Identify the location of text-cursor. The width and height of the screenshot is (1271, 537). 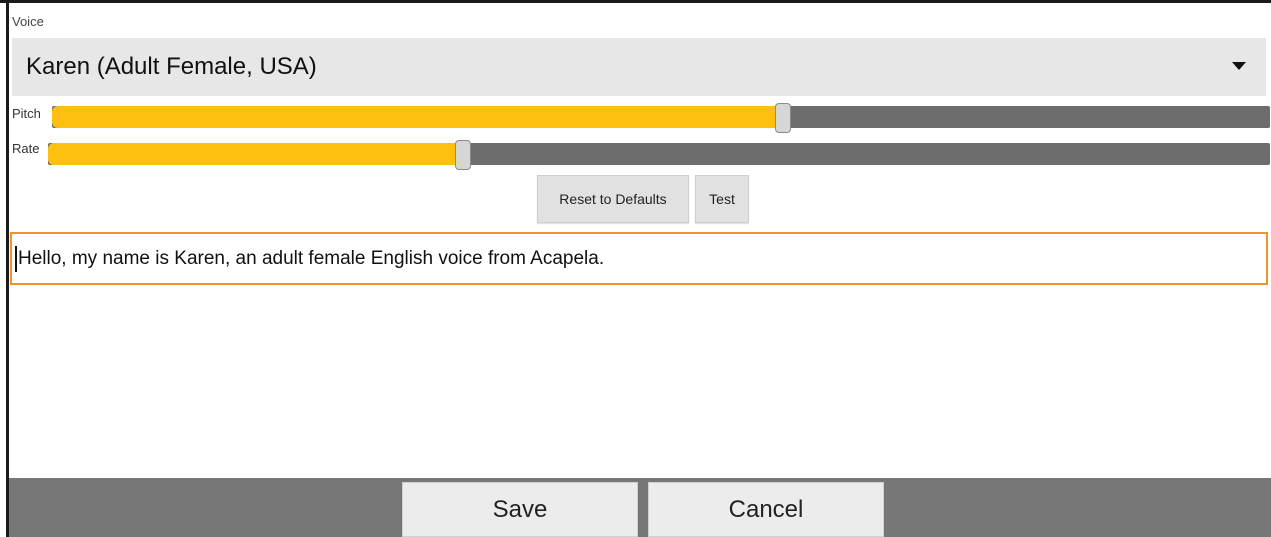
(16, 258).